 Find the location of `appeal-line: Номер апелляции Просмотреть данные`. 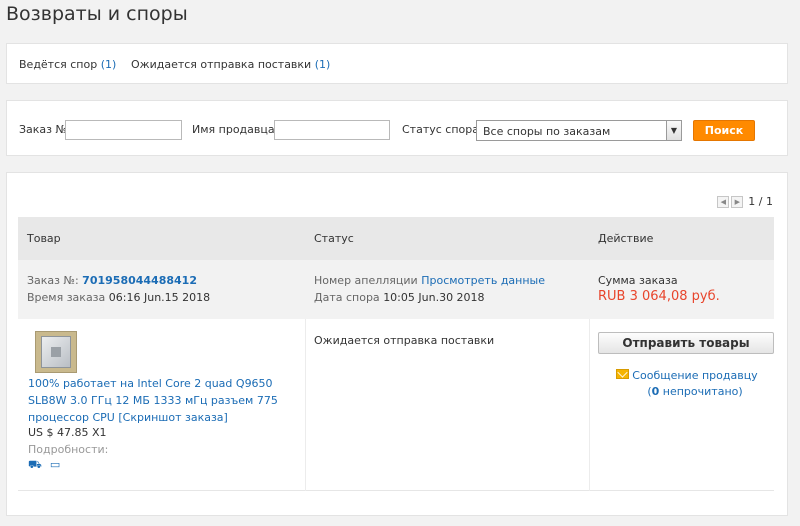

appeal-line: Номер апелляции Просмотреть данные is located at coordinates (429, 280).